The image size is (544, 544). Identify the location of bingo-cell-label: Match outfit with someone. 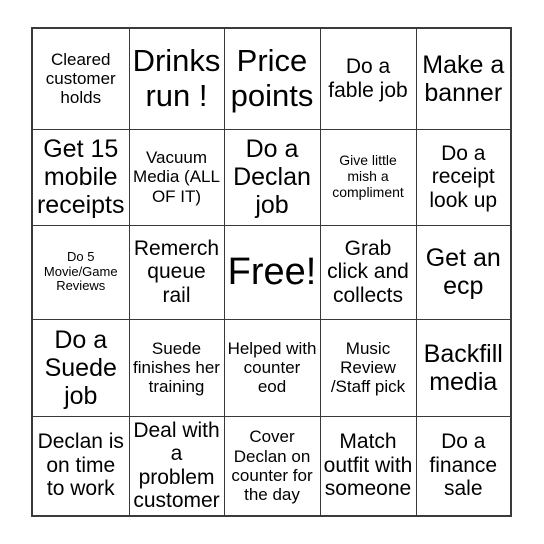
(368, 465).